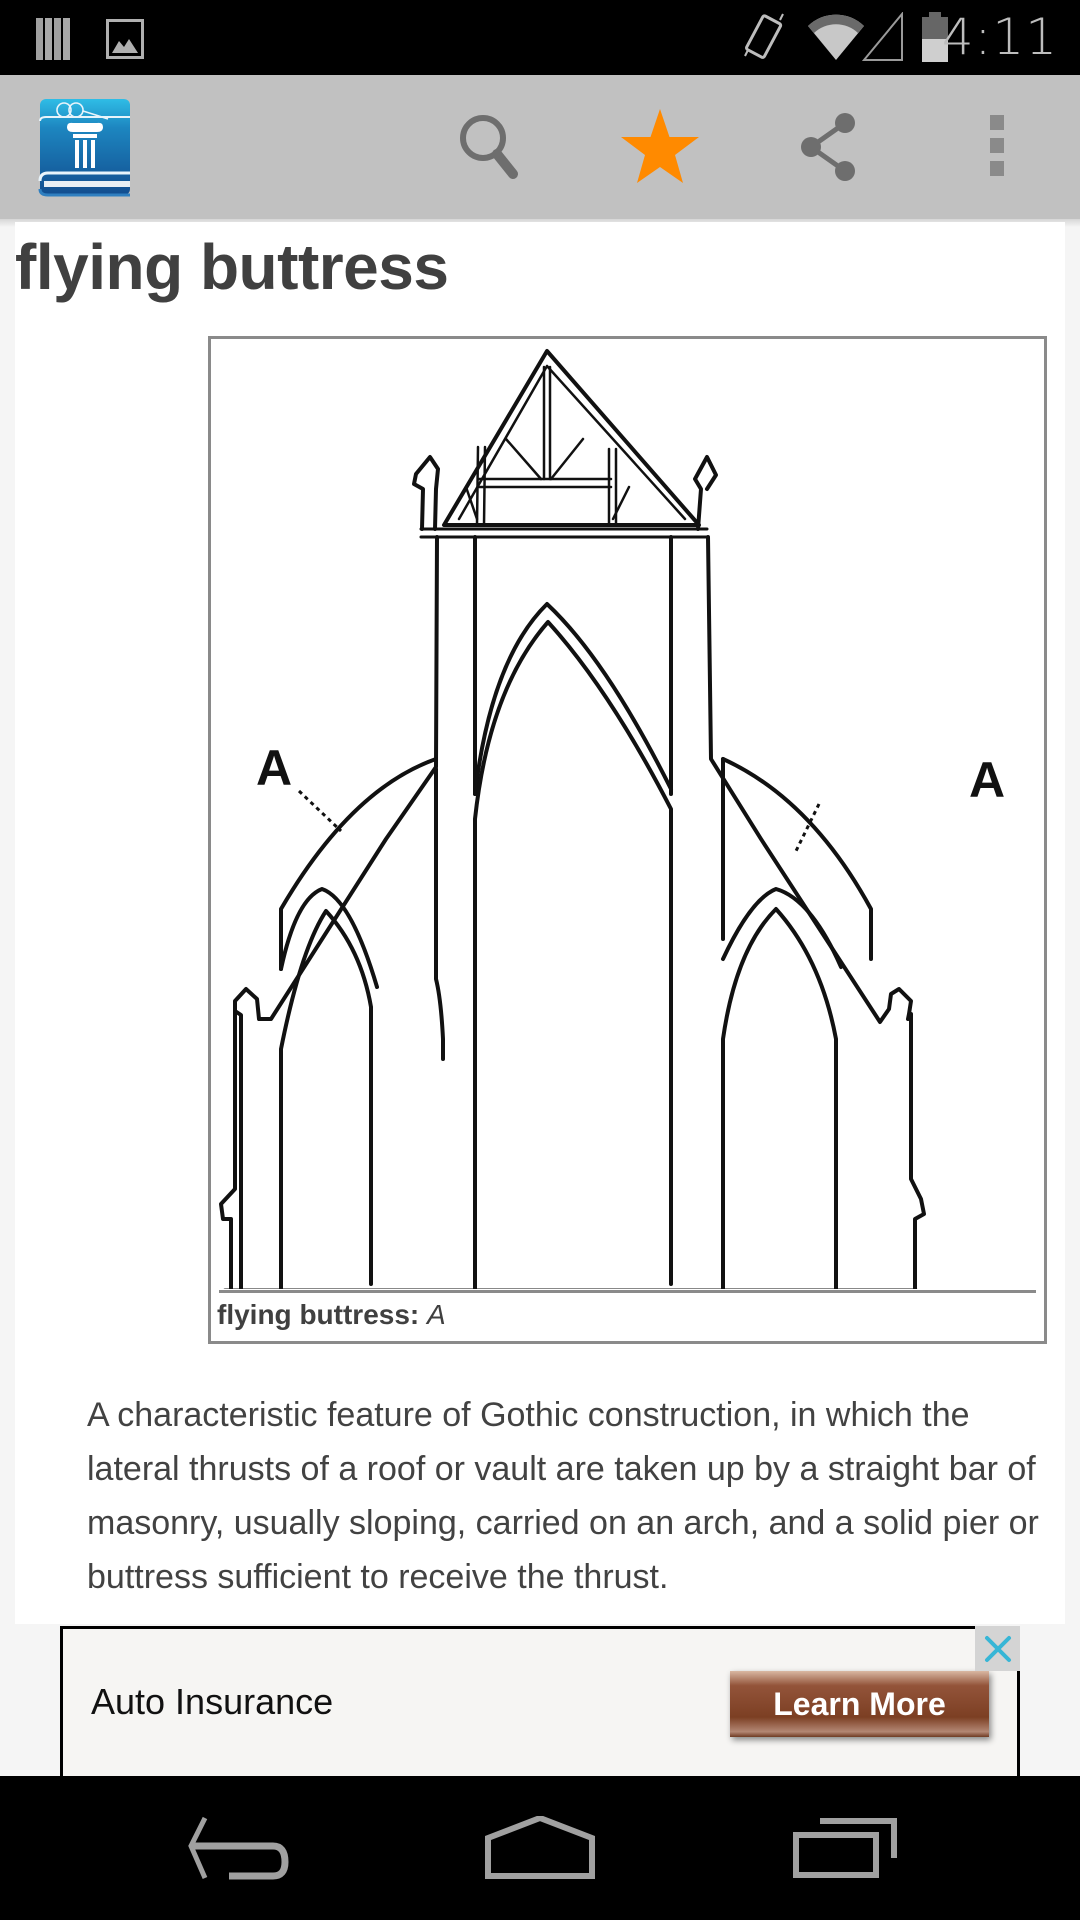  Describe the element at coordinates (232, 267) in the screenshot. I see `headword-title: flying buttress` at that location.